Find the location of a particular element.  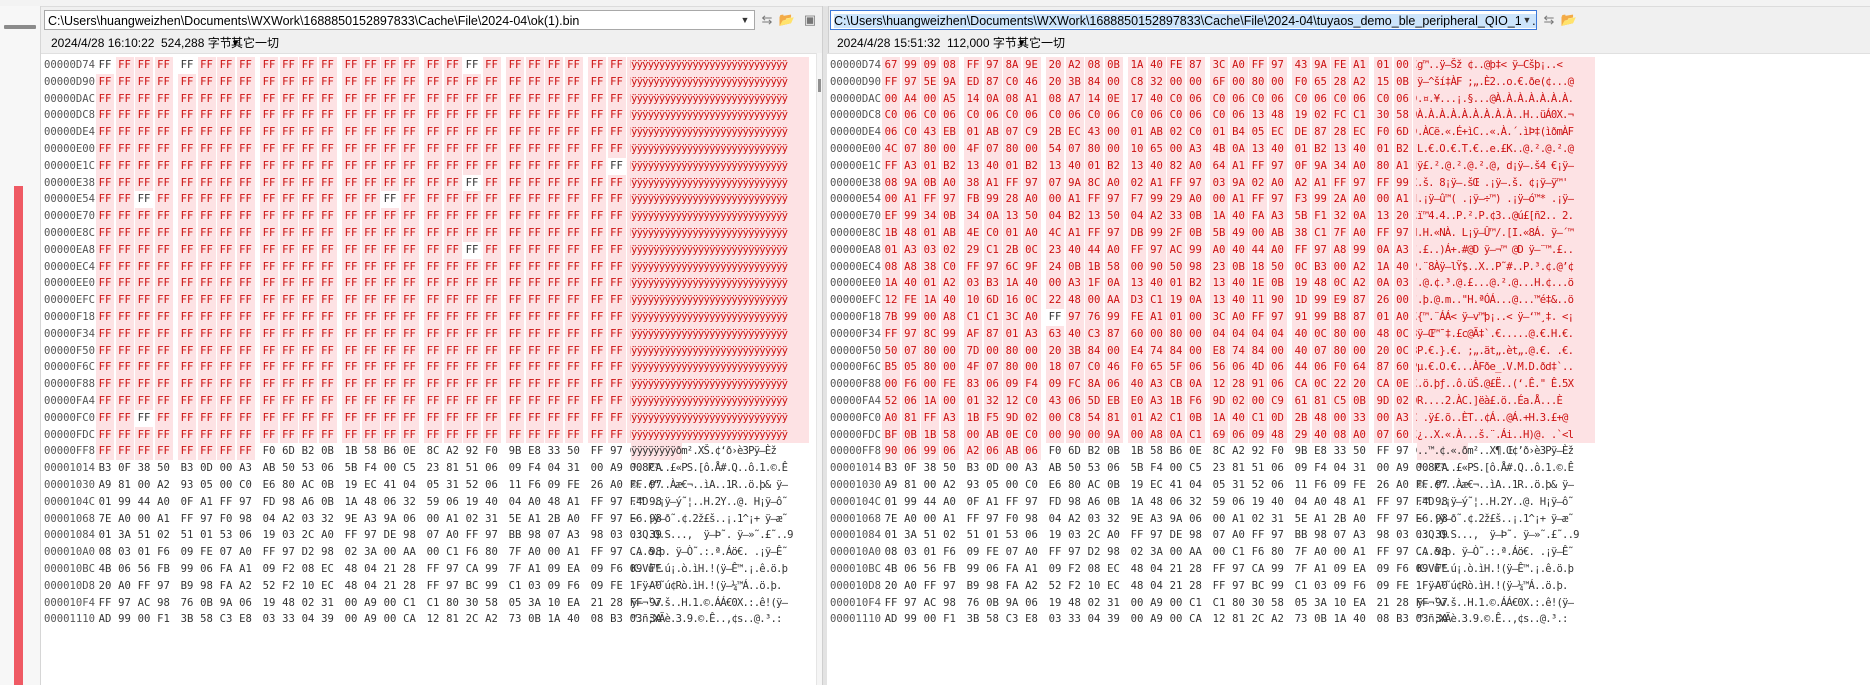

diff-overview-pane is located at coordinates (20, 345).